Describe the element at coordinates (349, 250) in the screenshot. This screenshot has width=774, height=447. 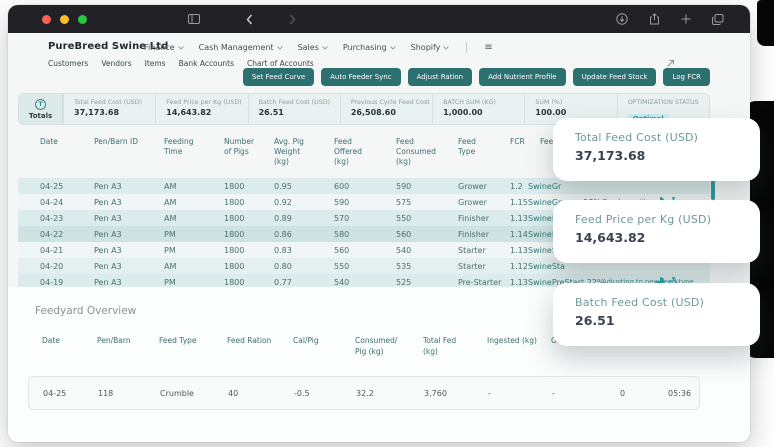
I see `cell-offered: 560` at that location.